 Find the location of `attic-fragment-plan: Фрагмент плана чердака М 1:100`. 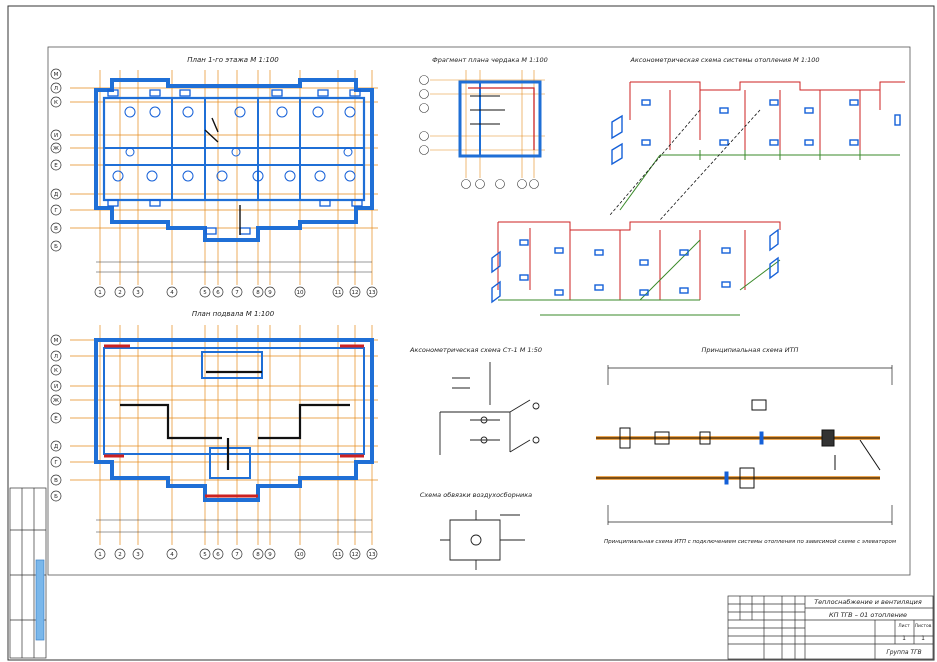

attic-fragment-plan: Фрагмент плана чердака М 1:100 is located at coordinates (483, 122).